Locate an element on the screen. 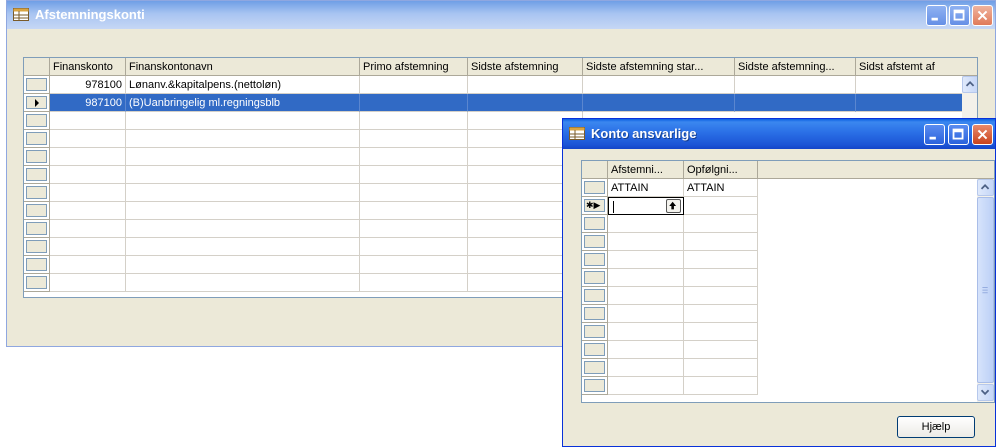 Image resolution: width=996 pixels, height=447 pixels. cell-opfolgning-empty is located at coordinates (721, 206).